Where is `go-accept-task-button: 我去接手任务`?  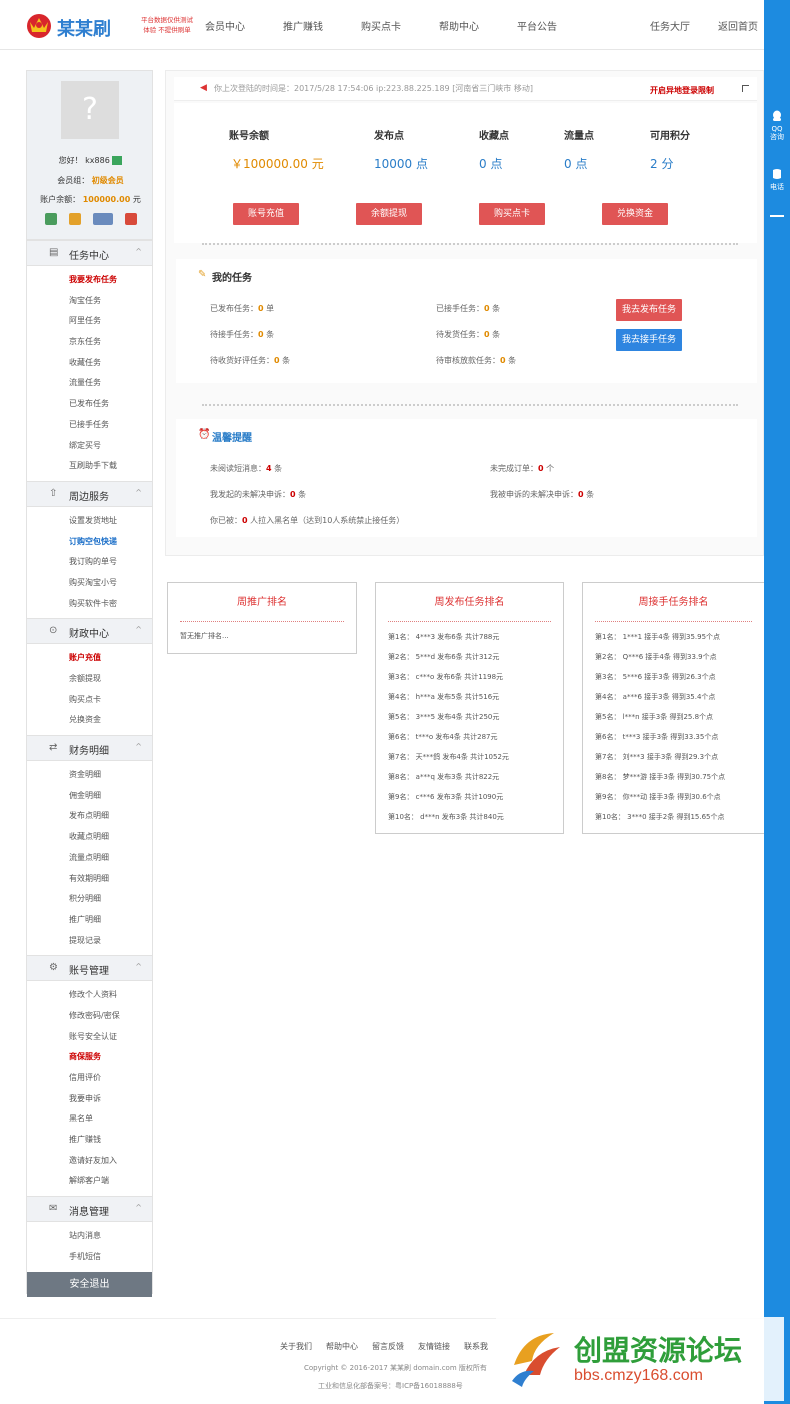
go-accept-task-button: 我去接手任务 is located at coordinates (649, 340).